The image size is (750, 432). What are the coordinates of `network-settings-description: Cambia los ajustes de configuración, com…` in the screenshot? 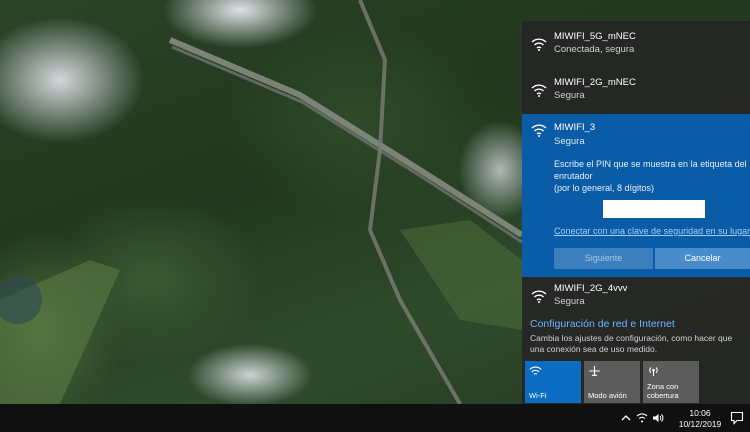 It's located at (631, 343).